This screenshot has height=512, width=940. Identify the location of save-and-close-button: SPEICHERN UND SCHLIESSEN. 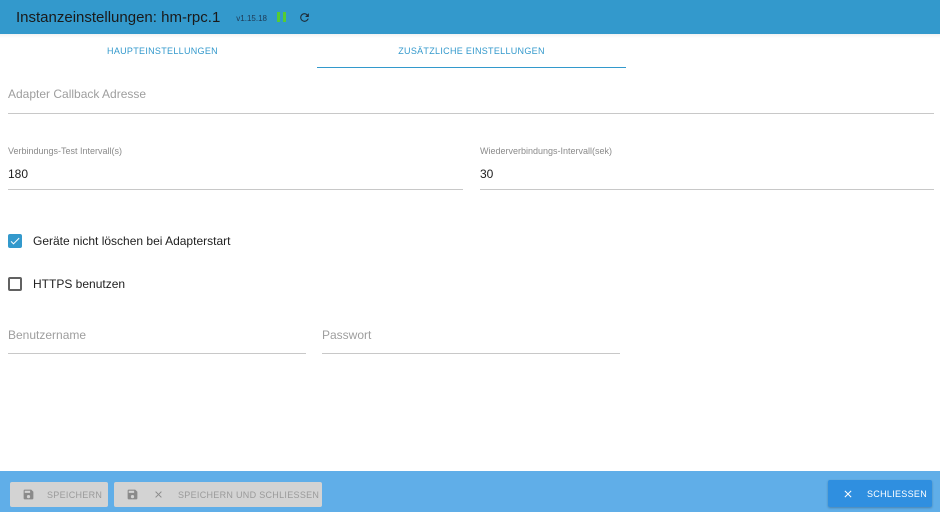
(218, 494).